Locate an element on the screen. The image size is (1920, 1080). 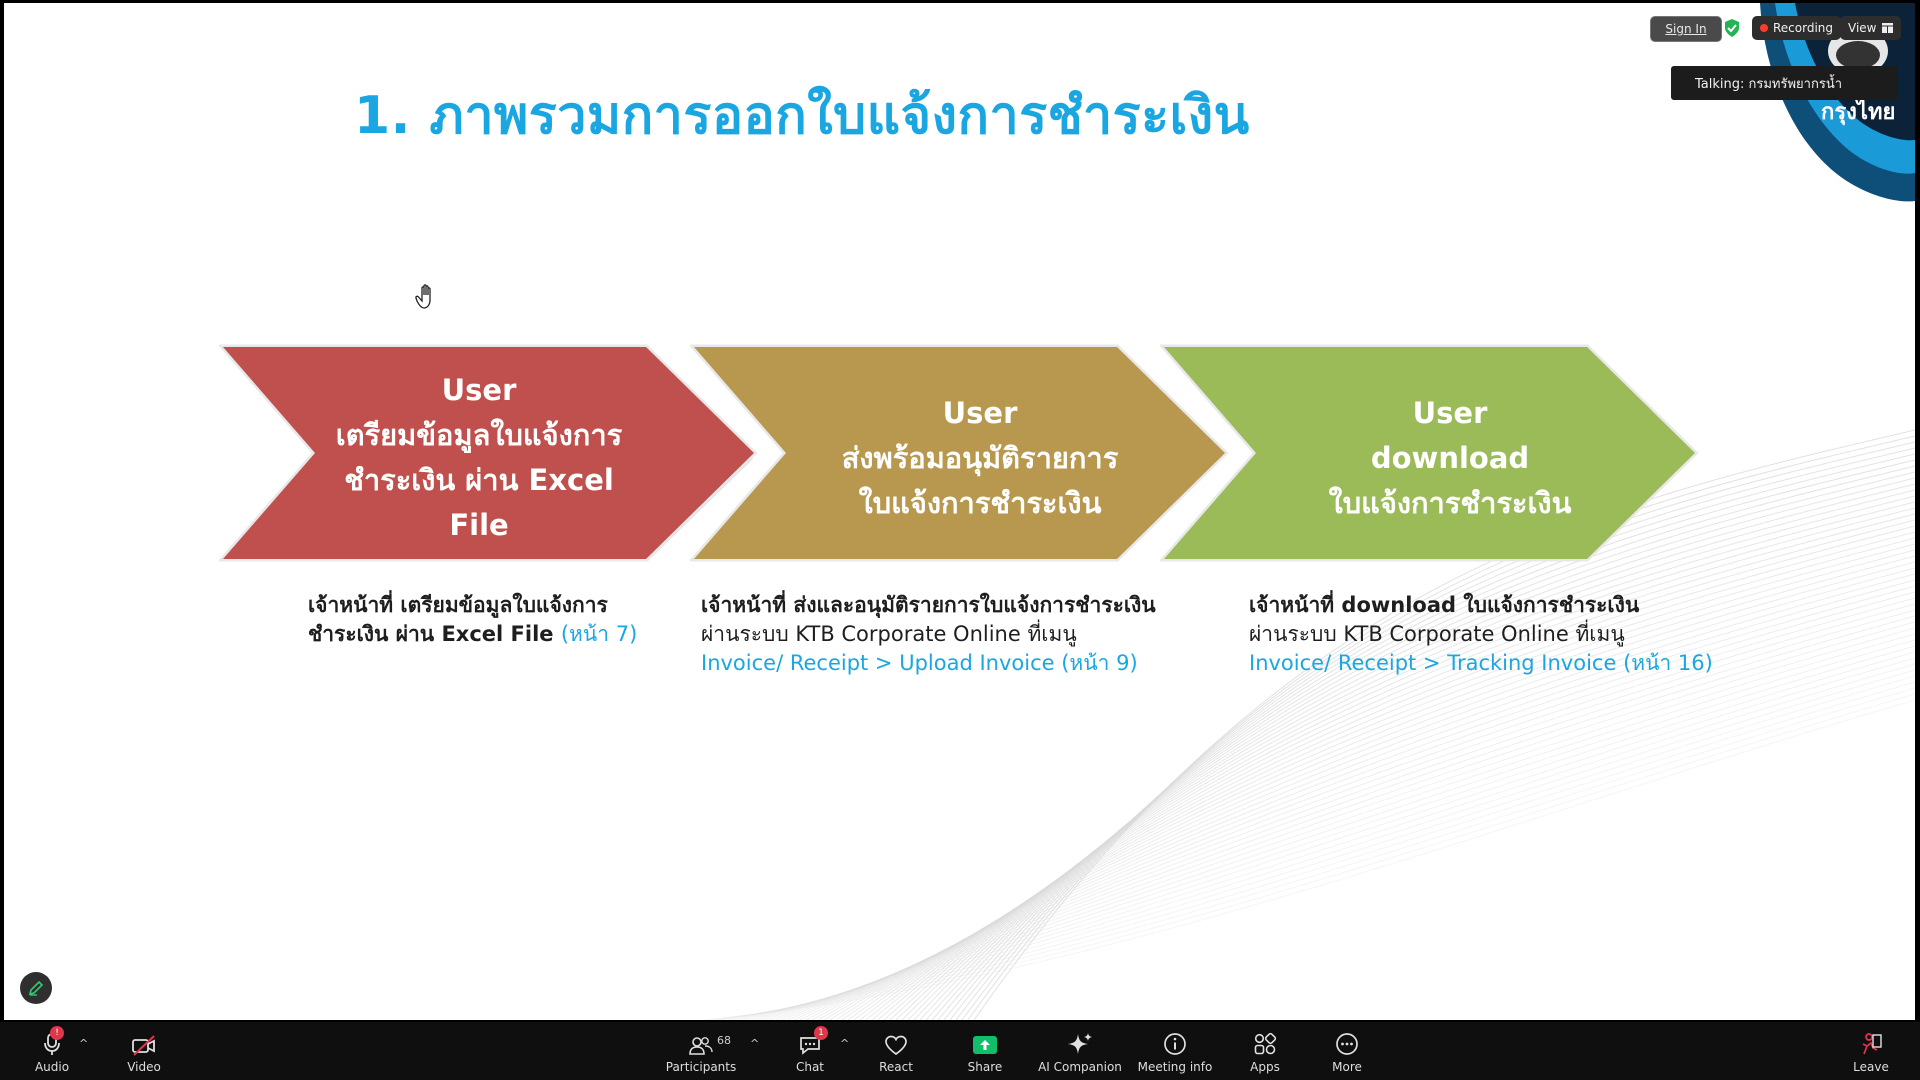
more-icon is located at coordinates (1347, 1044).